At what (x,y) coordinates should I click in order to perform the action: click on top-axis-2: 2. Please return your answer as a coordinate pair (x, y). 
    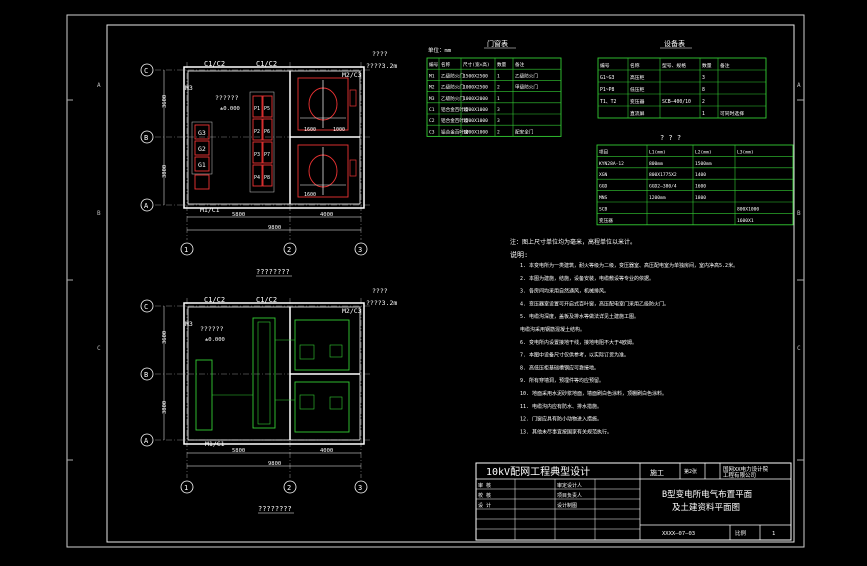
    Looking at the image, I should click on (289, 250).